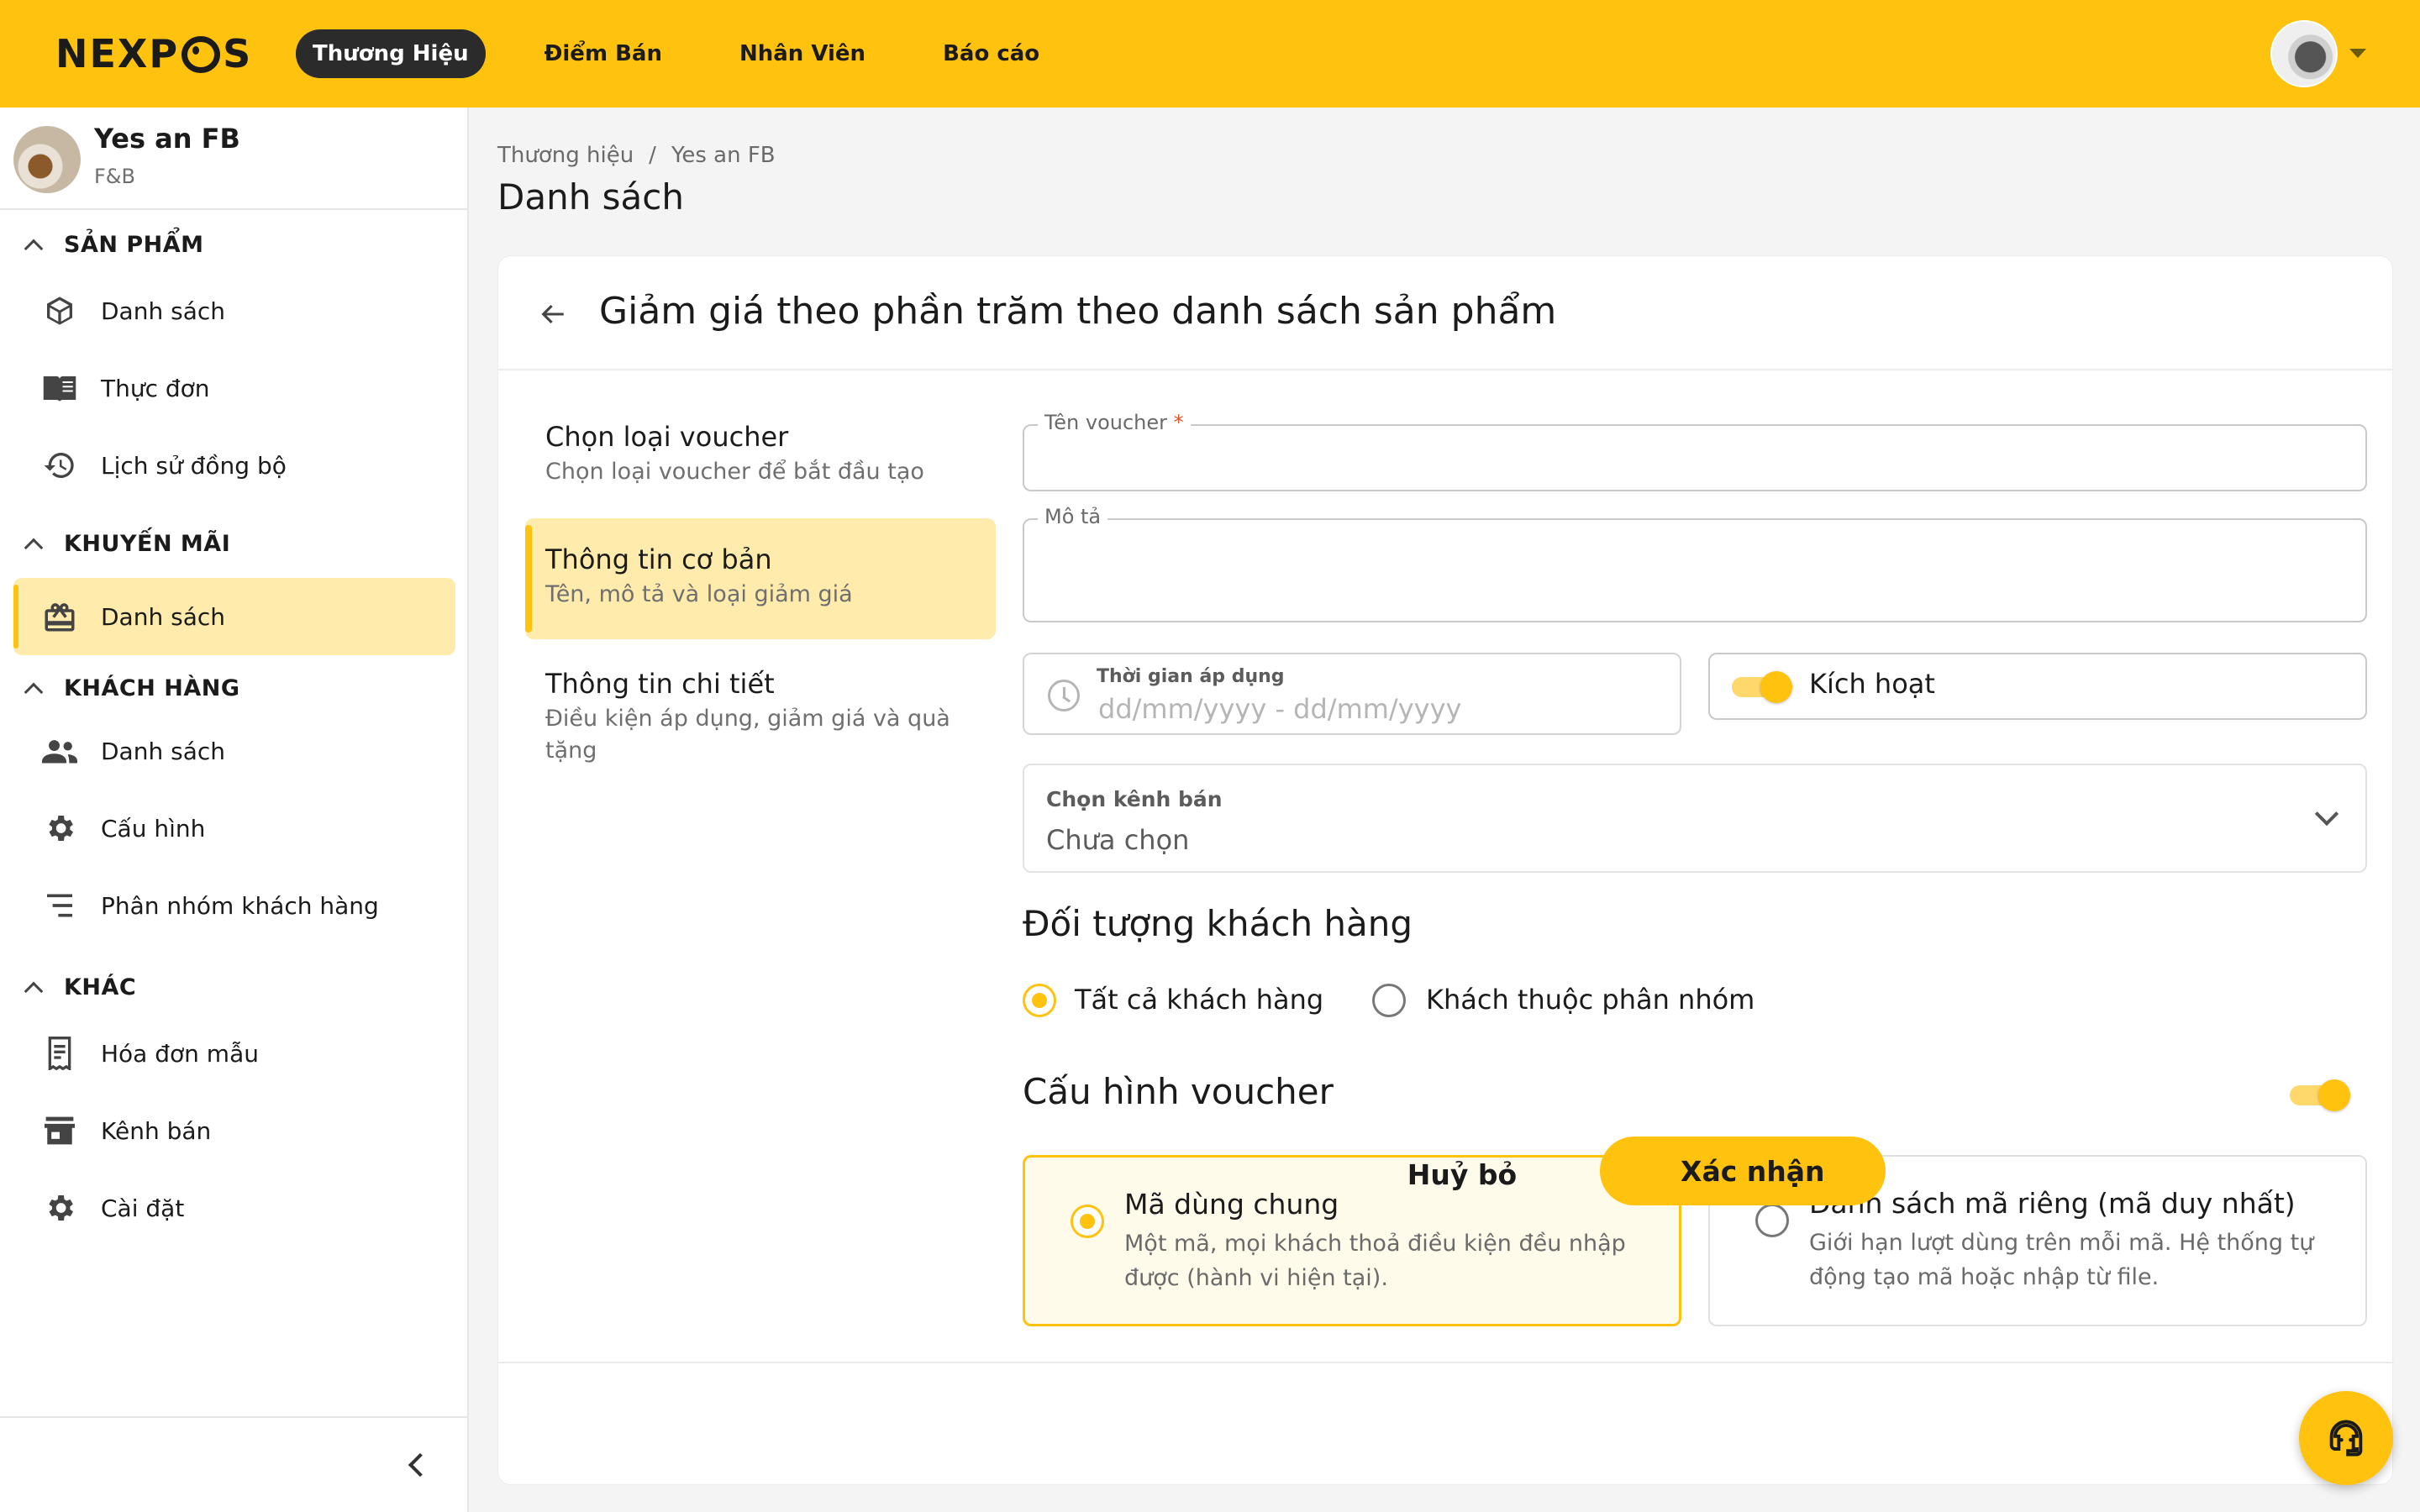 The height and width of the screenshot is (1512, 2420). What do you see at coordinates (234, 1208) in the screenshot?
I see `sidebar-item-settings: Cài đặt` at bounding box center [234, 1208].